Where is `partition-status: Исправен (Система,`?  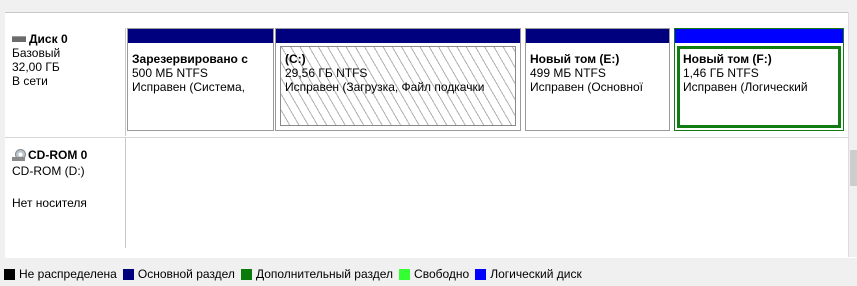 partition-status: Исправен (Система, is located at coordinates (189, 87).